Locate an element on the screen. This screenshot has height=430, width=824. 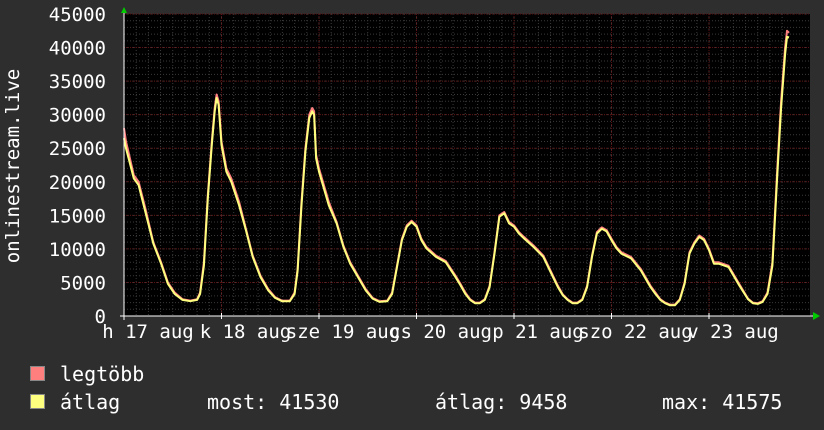
y-tick-label: 30000 is located at coordinates (77, 116).